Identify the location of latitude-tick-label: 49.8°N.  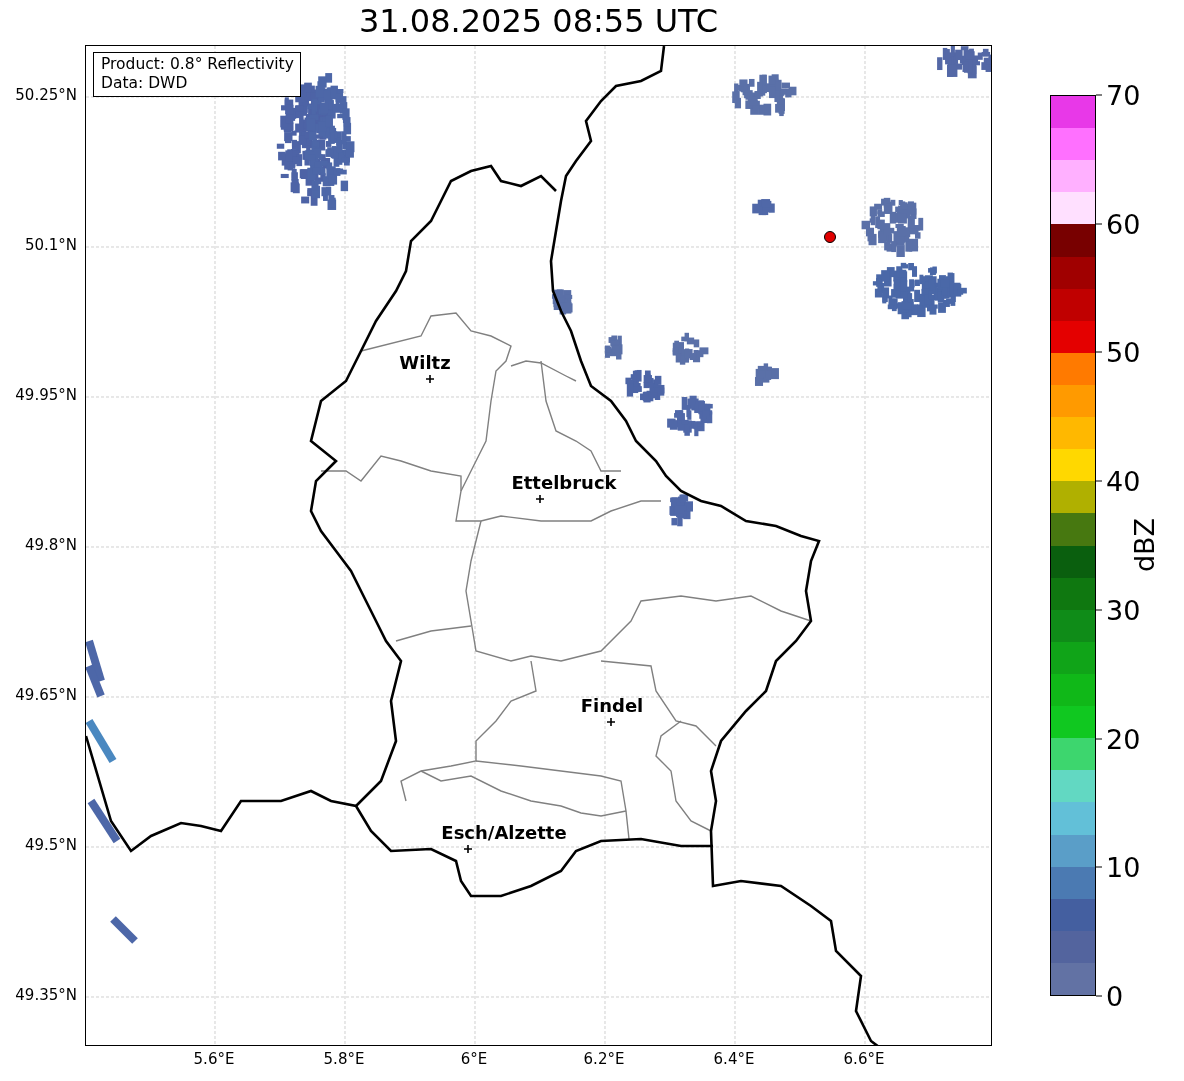
(50, 545).